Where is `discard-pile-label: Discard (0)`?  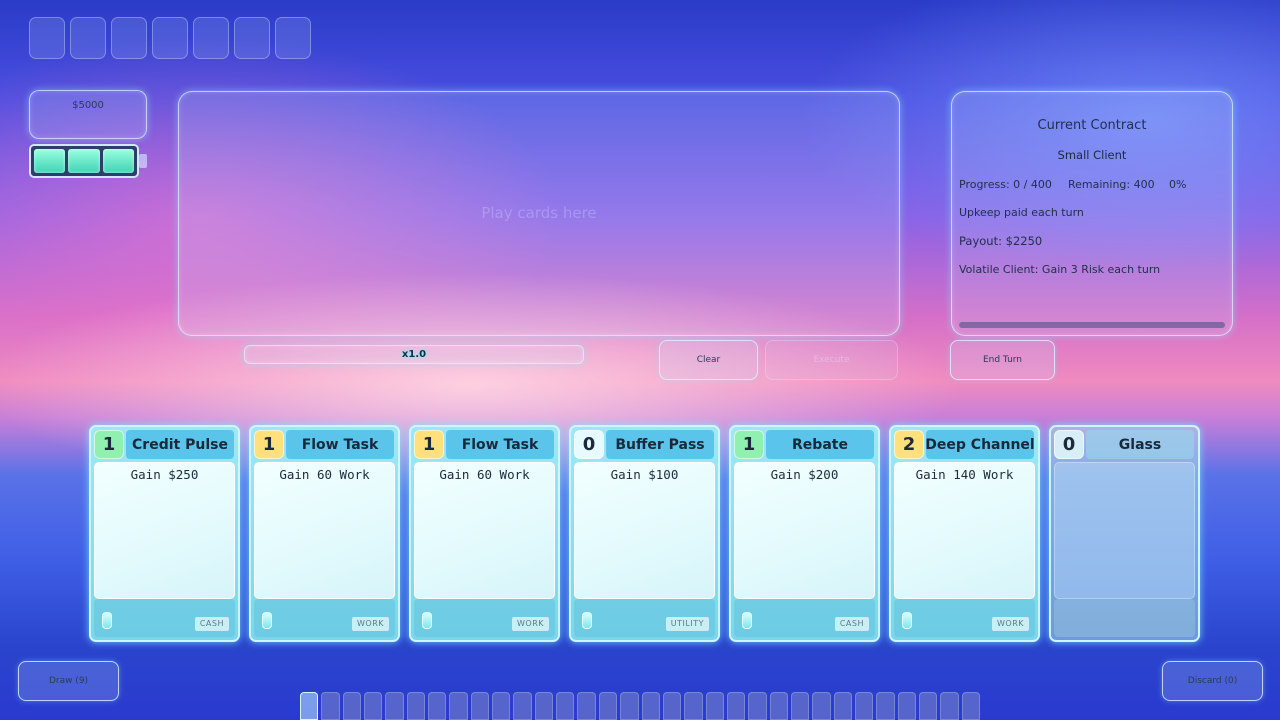 discard-pile-label: Discard (0) is located at coordinates (1212, 681).